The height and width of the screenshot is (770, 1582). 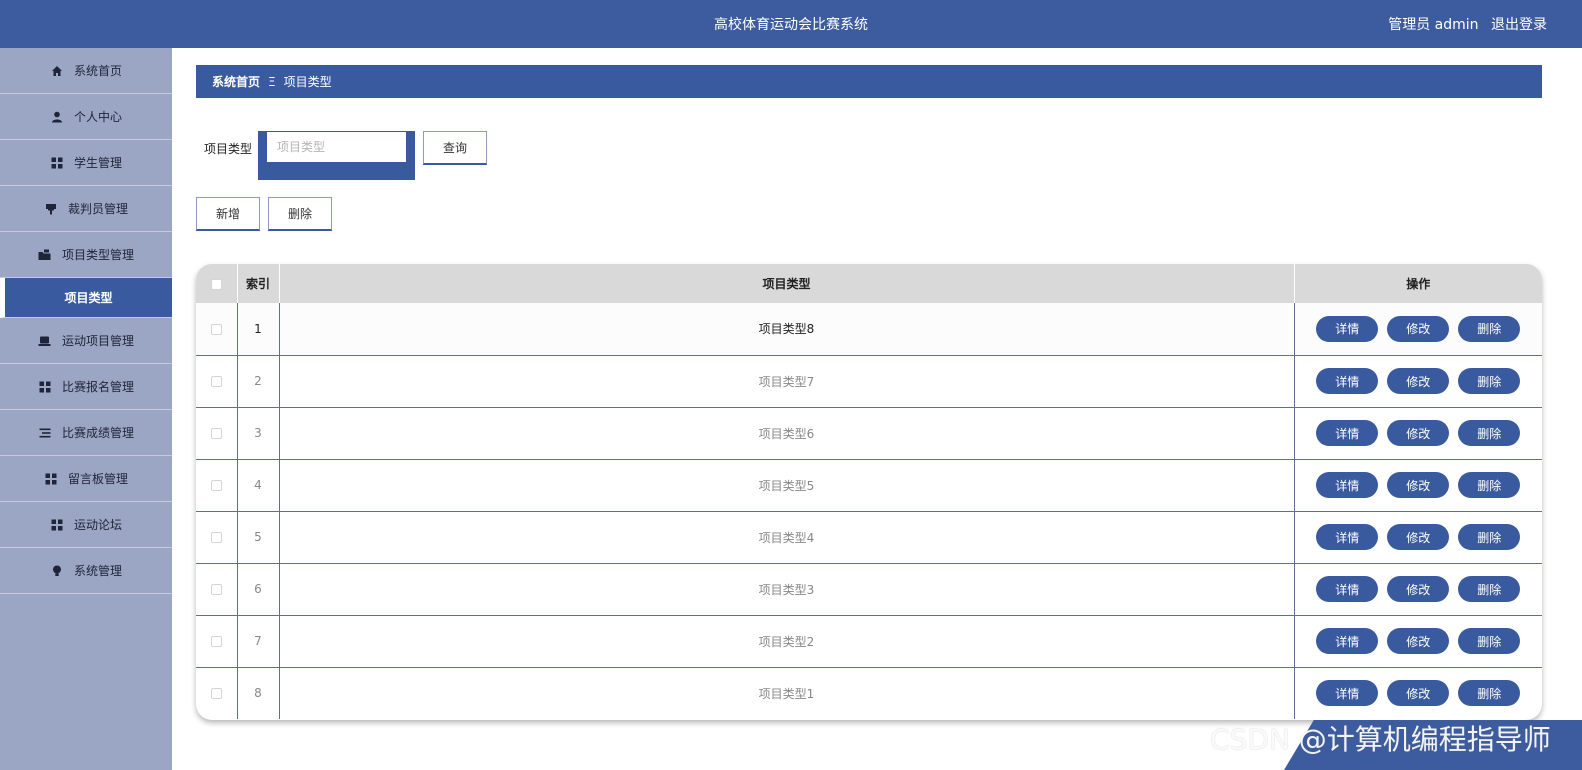 I want to click on user-icon, so click(x=57, y=117).